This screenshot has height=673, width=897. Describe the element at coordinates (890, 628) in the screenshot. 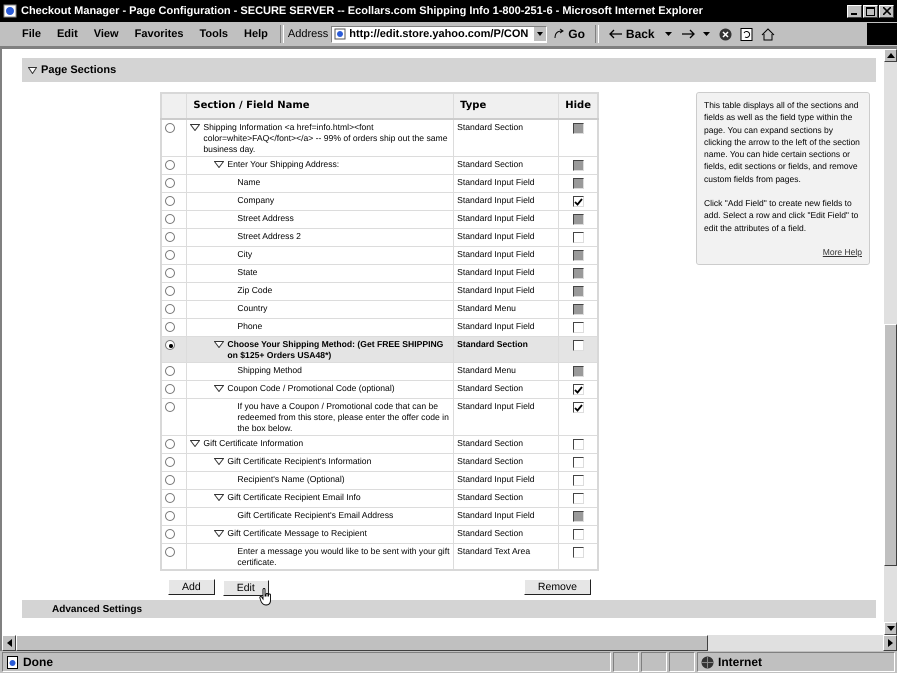

I see `down-arrow-icon` at that location.